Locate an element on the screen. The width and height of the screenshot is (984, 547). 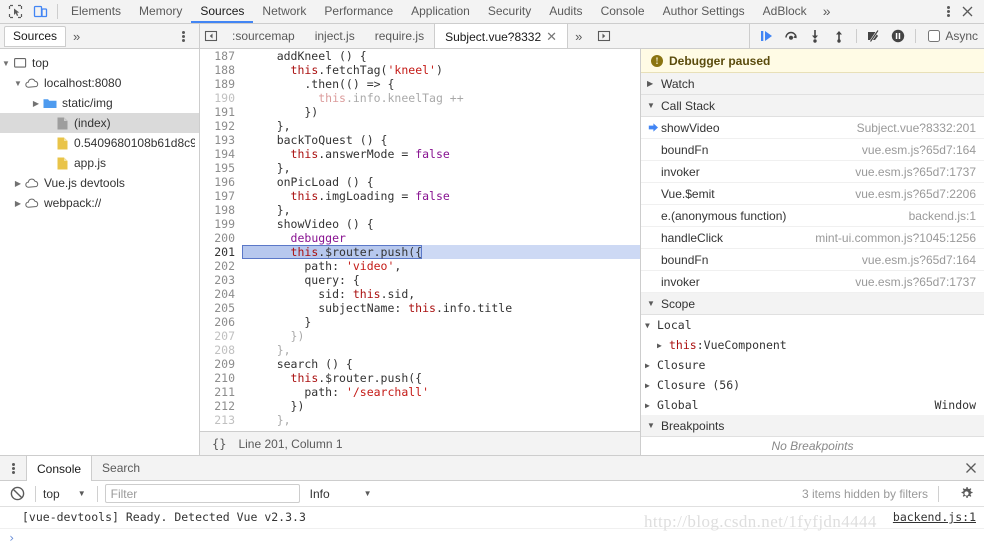
line-number: 209 is located at coordinates (221, 364).